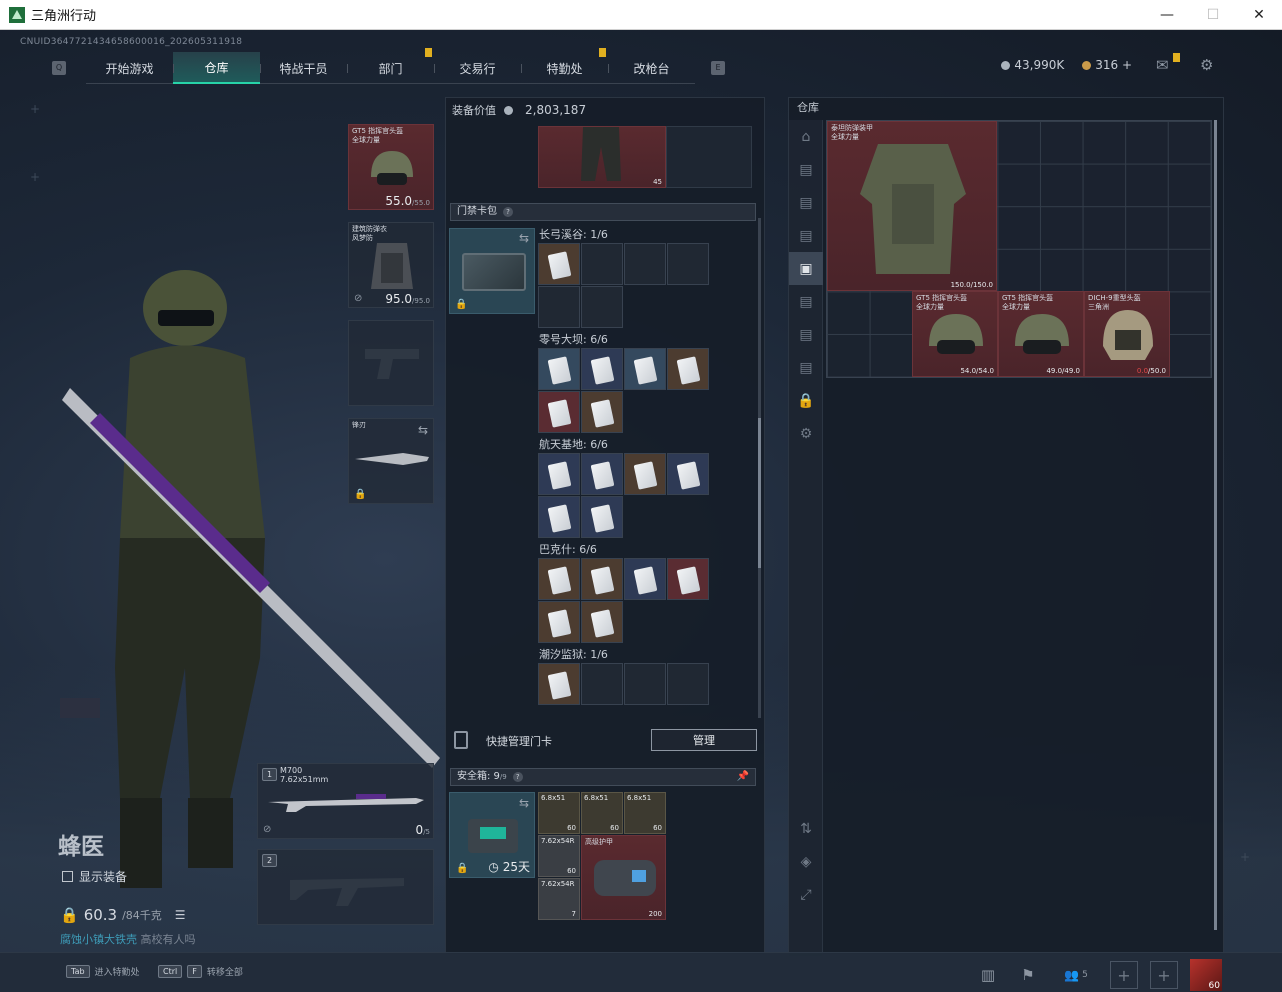 This screenshot has height=992, width=1282. What do you see at coordinates (390, 66) in the screenshot?
I see `tab-department: 部门` at bounding box center [390, 66].